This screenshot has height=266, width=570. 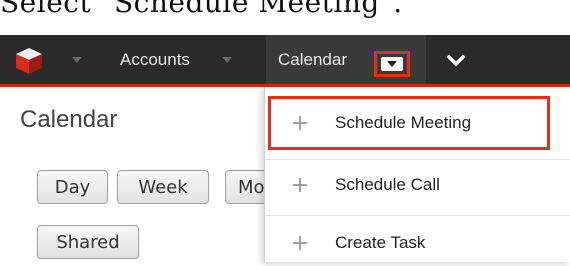 What do you see at coordinates (155, 59) in the screenshot?
I see `nav-item-accounts: Accounts` at bounding box center [155, 59].